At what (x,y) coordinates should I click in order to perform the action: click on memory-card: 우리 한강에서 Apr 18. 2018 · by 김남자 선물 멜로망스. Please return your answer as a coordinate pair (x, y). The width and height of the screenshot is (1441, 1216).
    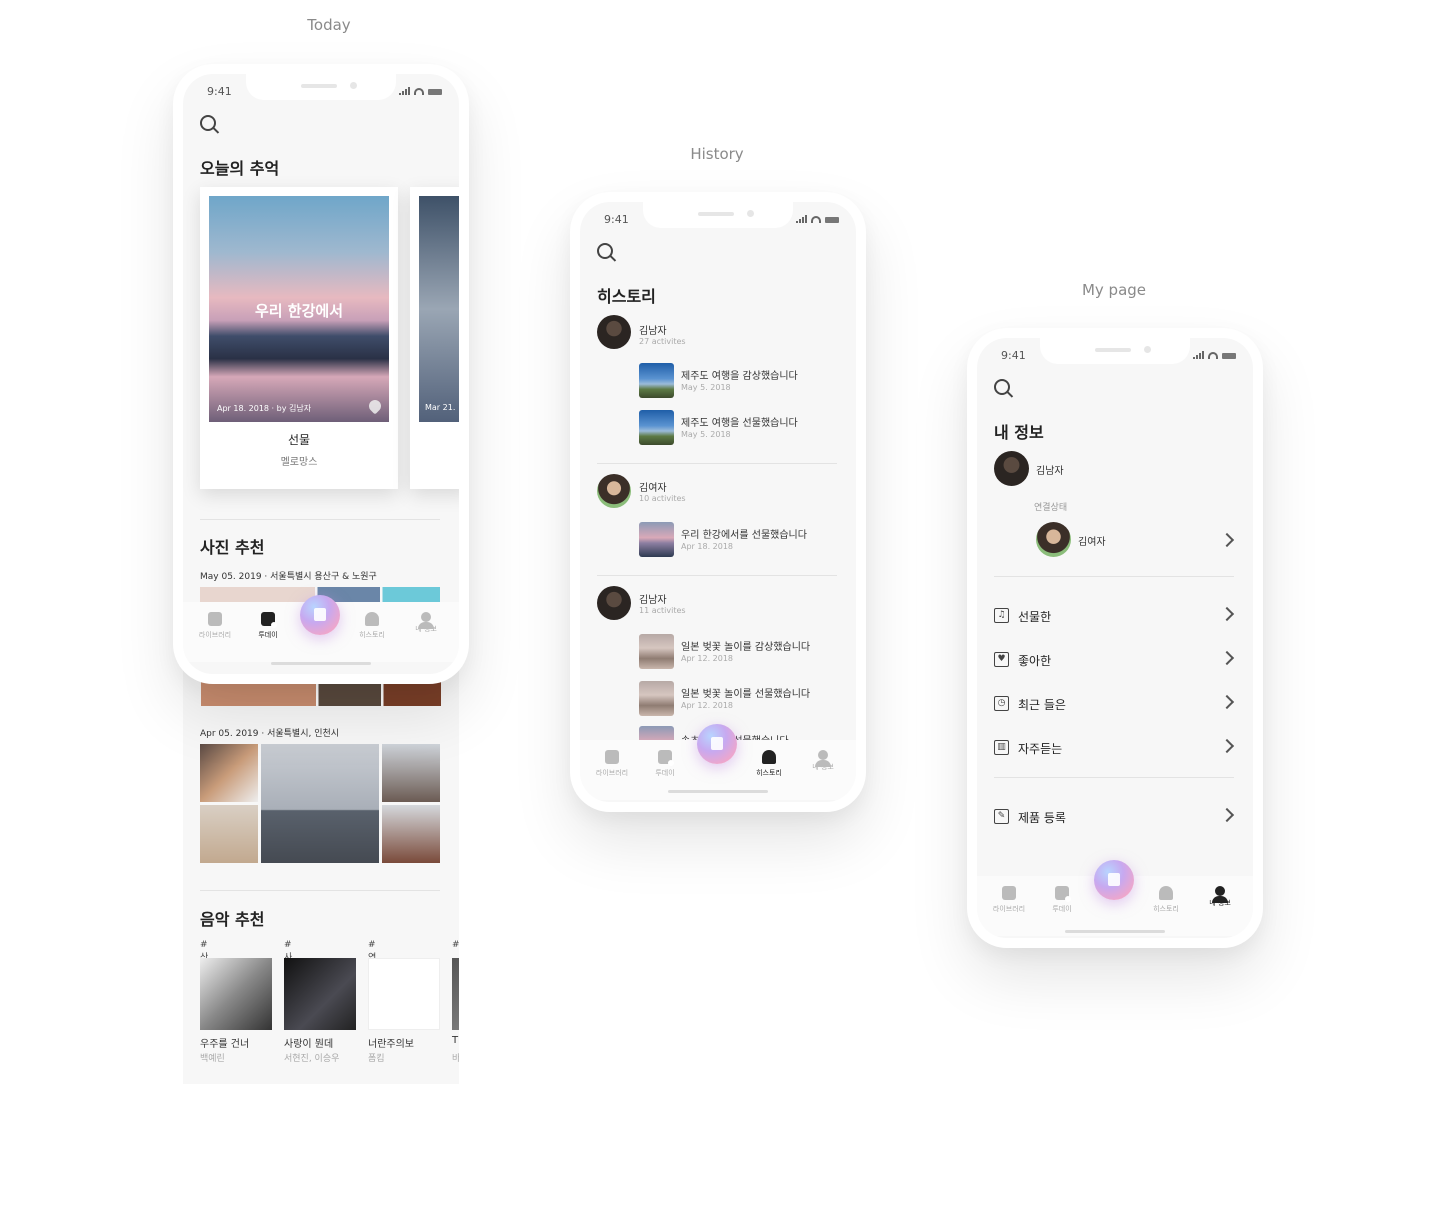
    Looking at the image, I should click on (299, 338).